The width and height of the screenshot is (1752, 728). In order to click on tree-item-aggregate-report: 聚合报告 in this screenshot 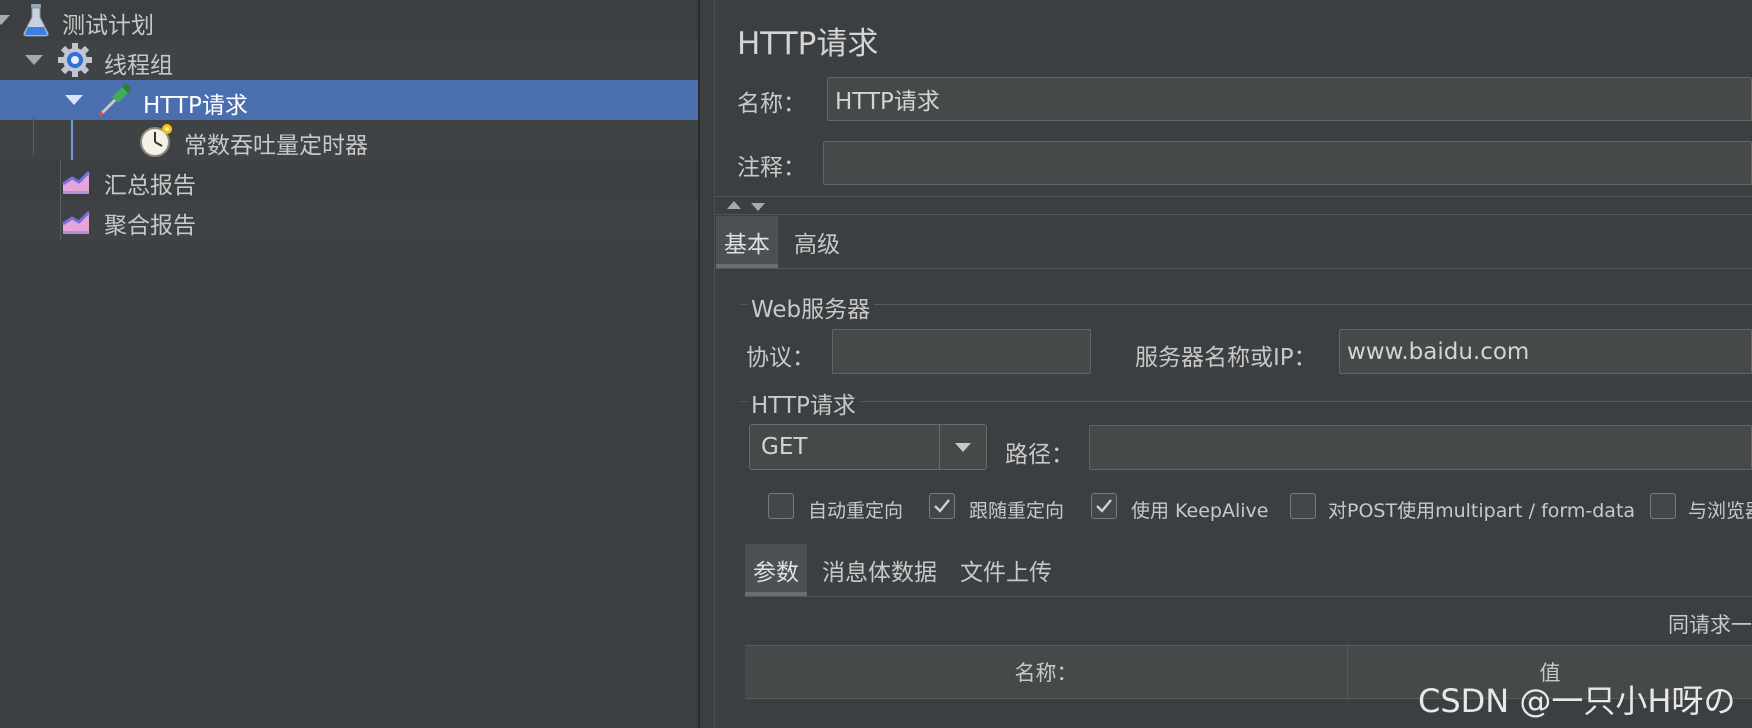, I will do `click(349, 220)`.